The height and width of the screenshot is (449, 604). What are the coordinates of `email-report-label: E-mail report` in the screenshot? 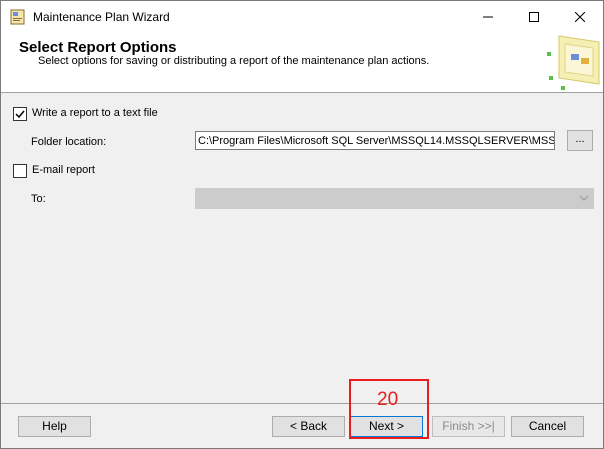 It's located at (63, 170).